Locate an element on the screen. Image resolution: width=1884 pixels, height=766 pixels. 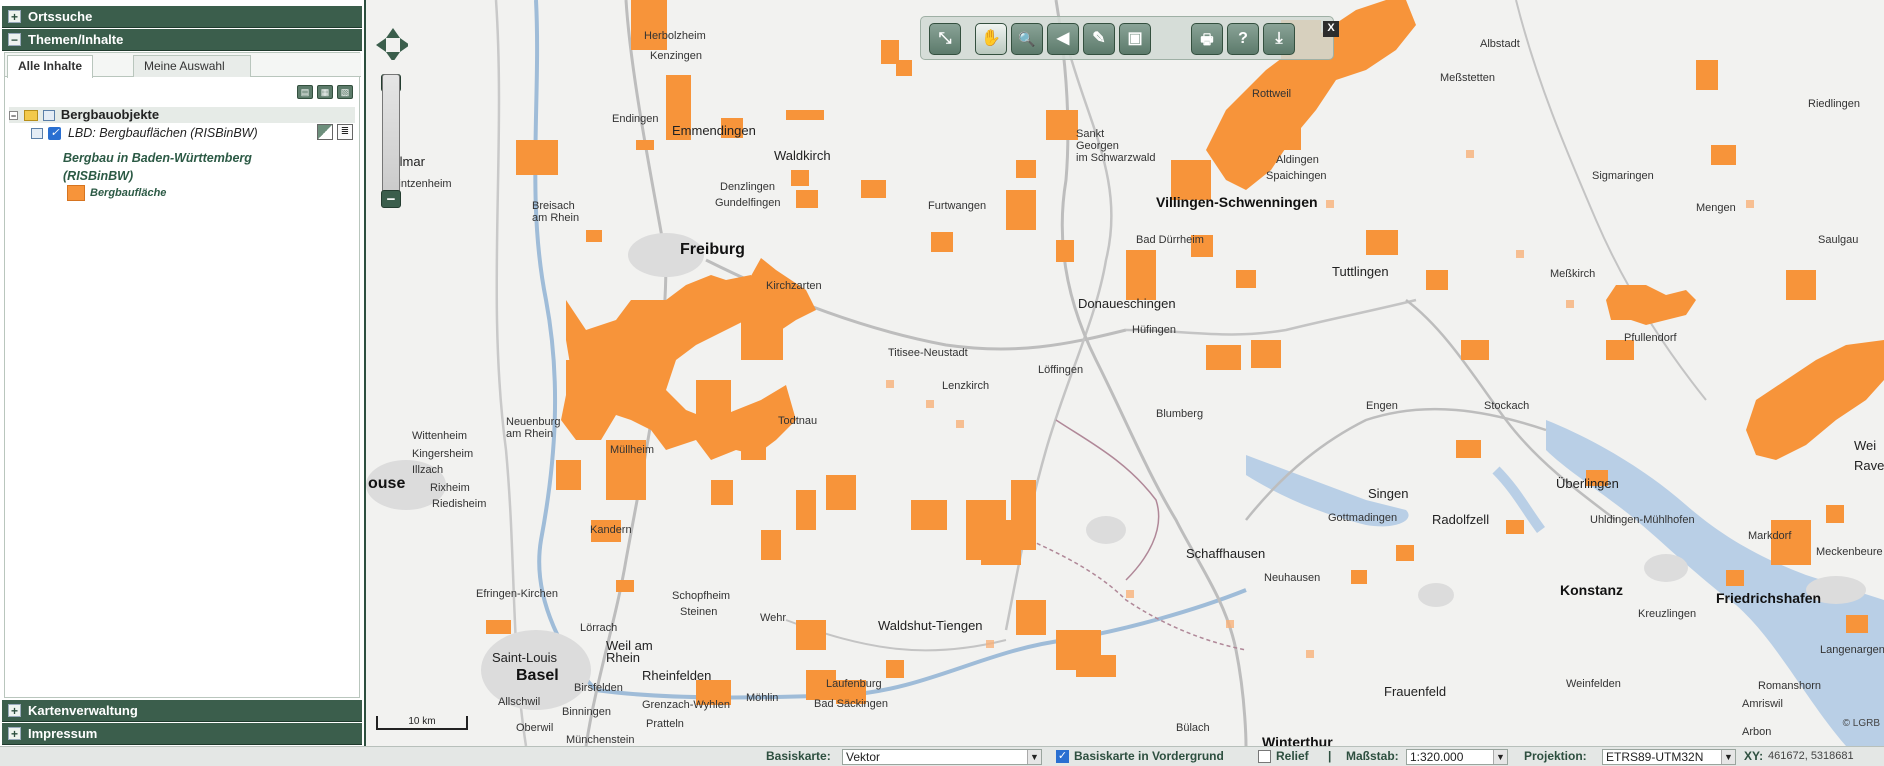
place-kreuzlingen: Kreuzlingen is located at coordinates (1667, 614).